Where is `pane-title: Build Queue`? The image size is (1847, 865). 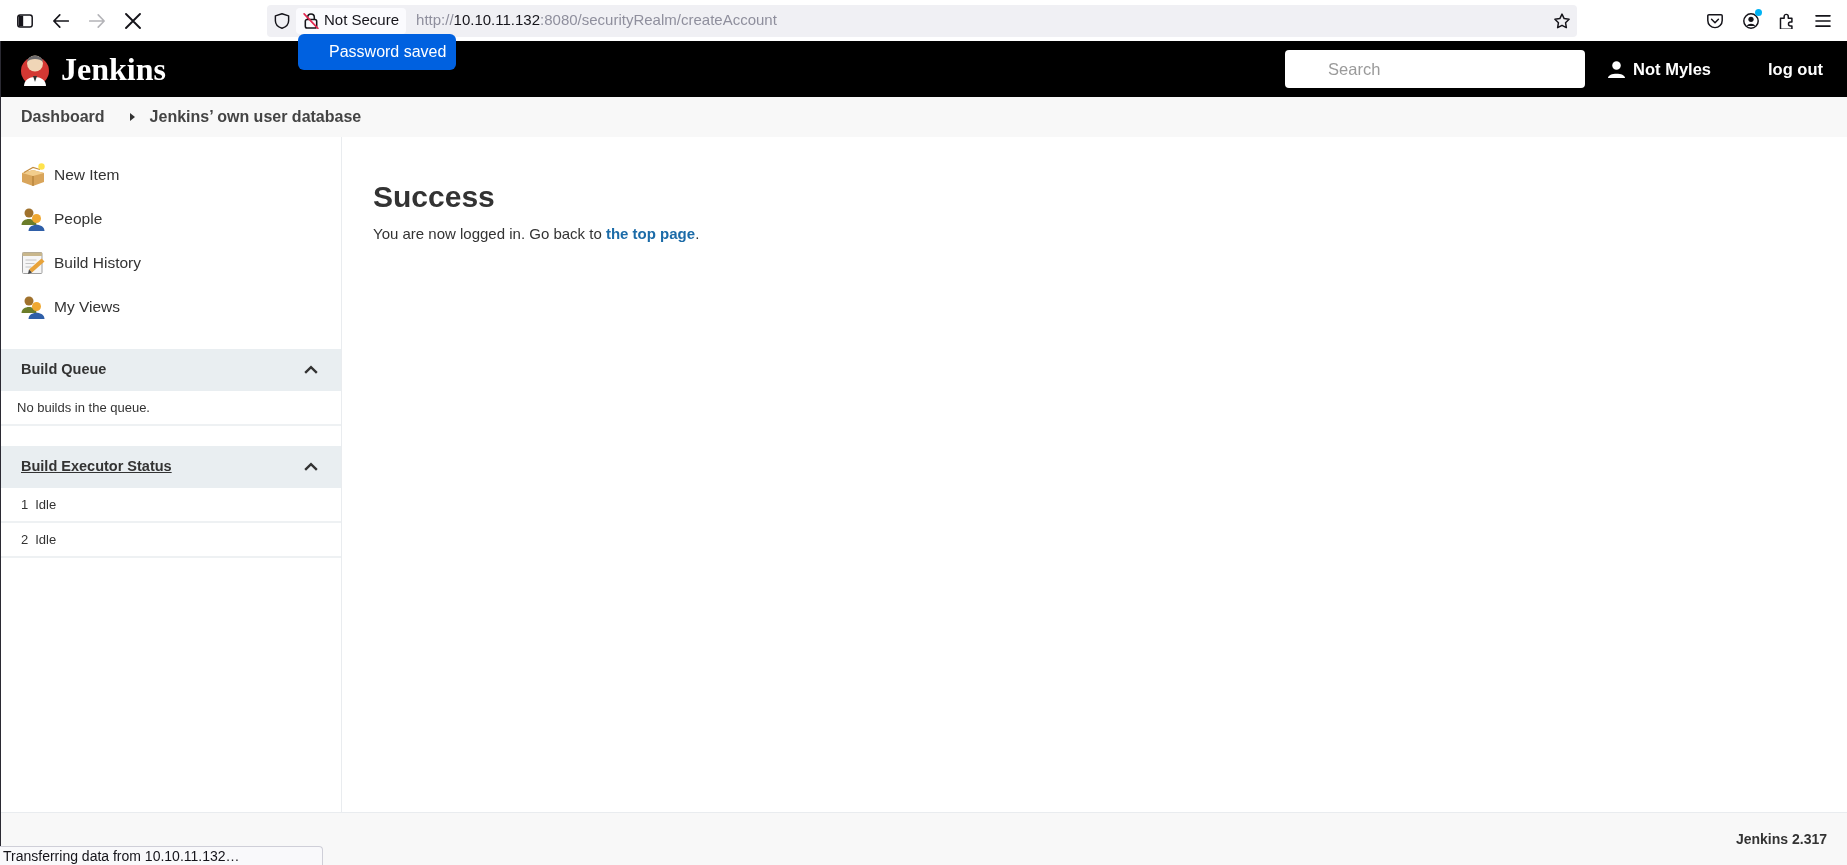 pane-title: Build Queue is located at coordinates (64, 370).